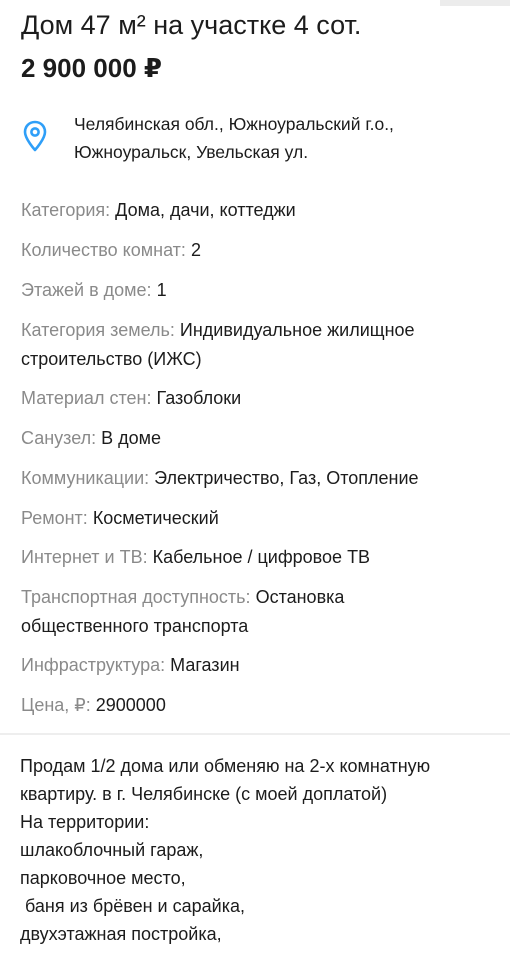 This screenshot has height=960, width=510. Describe the element at coordinates (56, 705) in the screenshot. I see `property-label: Цена, ₽:` at that location.